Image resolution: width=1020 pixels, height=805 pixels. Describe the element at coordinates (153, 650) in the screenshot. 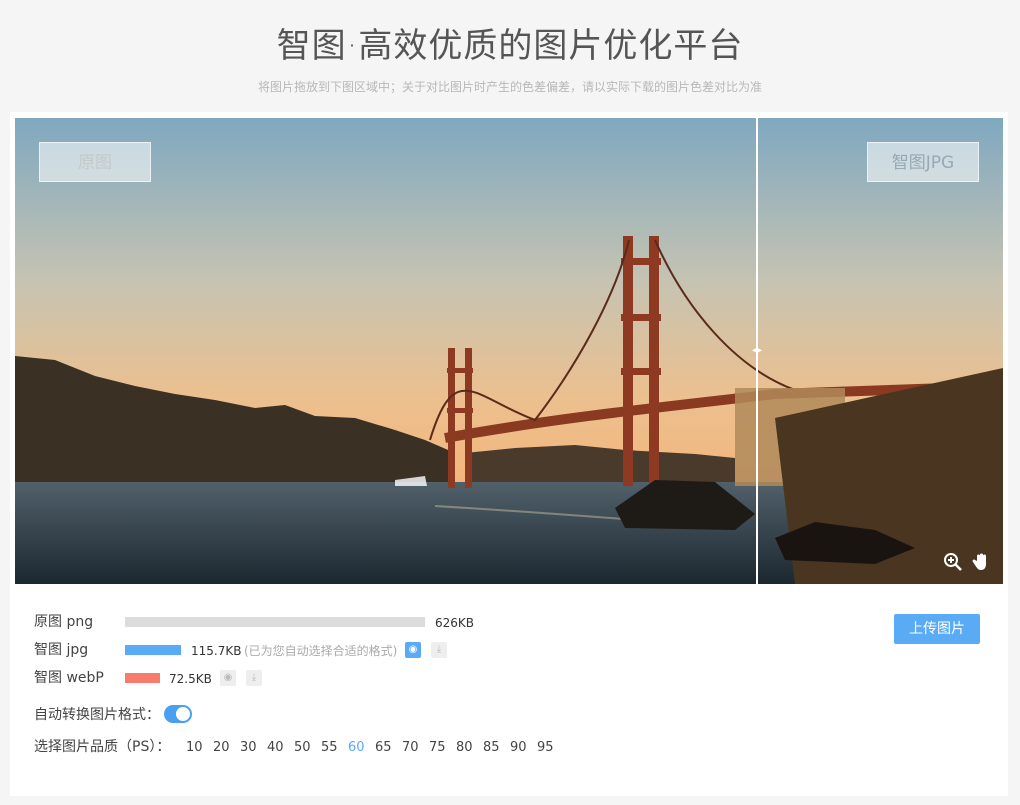

I see `size-bar-jpg` at that location.